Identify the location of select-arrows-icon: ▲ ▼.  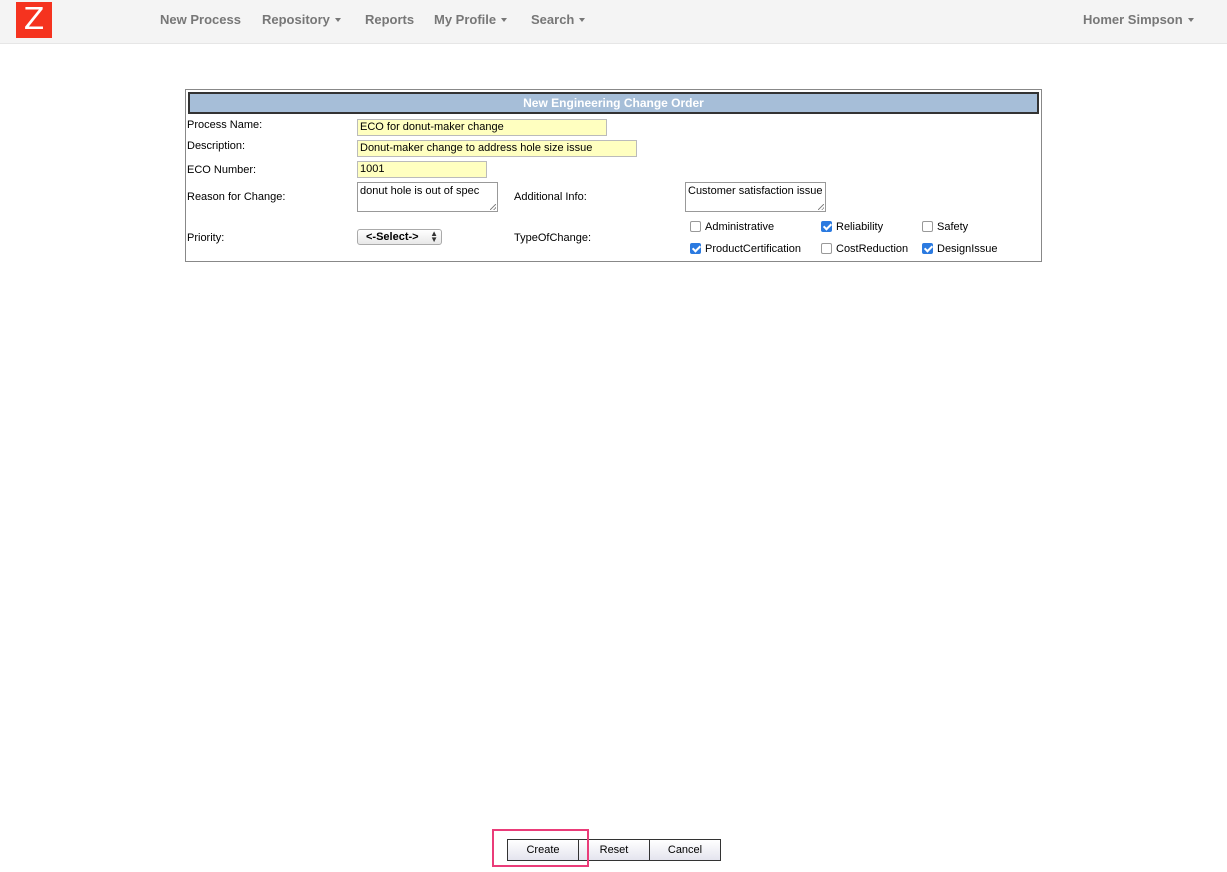
(434, 236).